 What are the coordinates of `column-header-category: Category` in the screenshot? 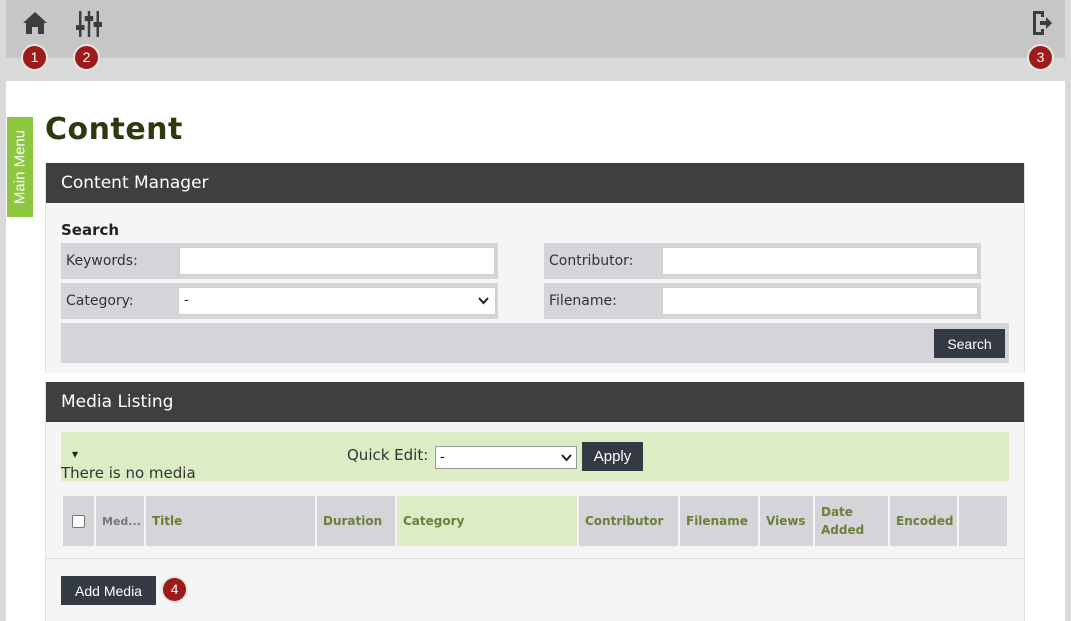 It's located at (487, 521).